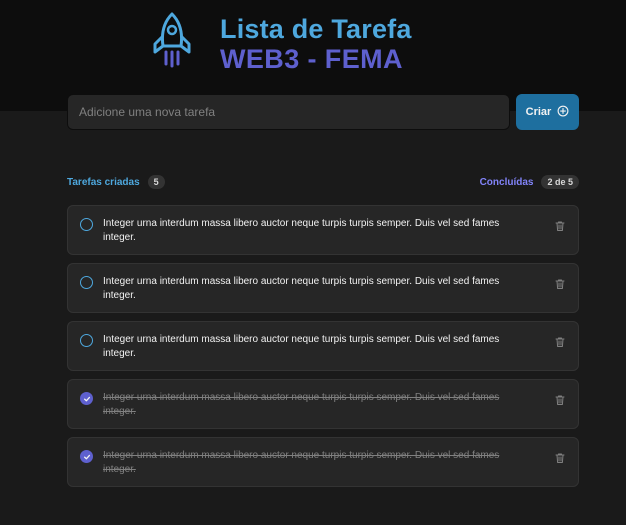 This screenshot has width=626, height=525. What do you see at coordinates (506, 182) in the screenshot?
I see `done-label: Concluídas` at bounding box center [506, 182].